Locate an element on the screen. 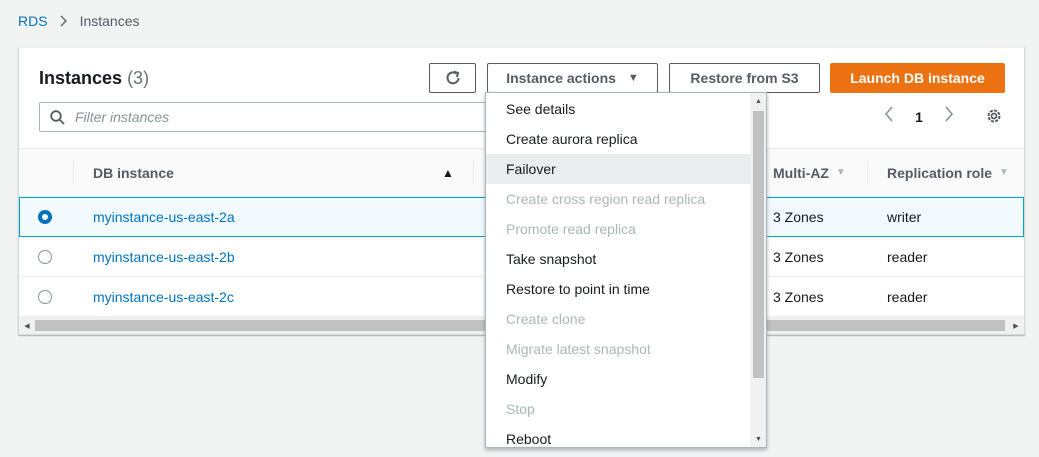 The image size is (1039, 457). pagination: 1 is located at coordinates (919, 116).